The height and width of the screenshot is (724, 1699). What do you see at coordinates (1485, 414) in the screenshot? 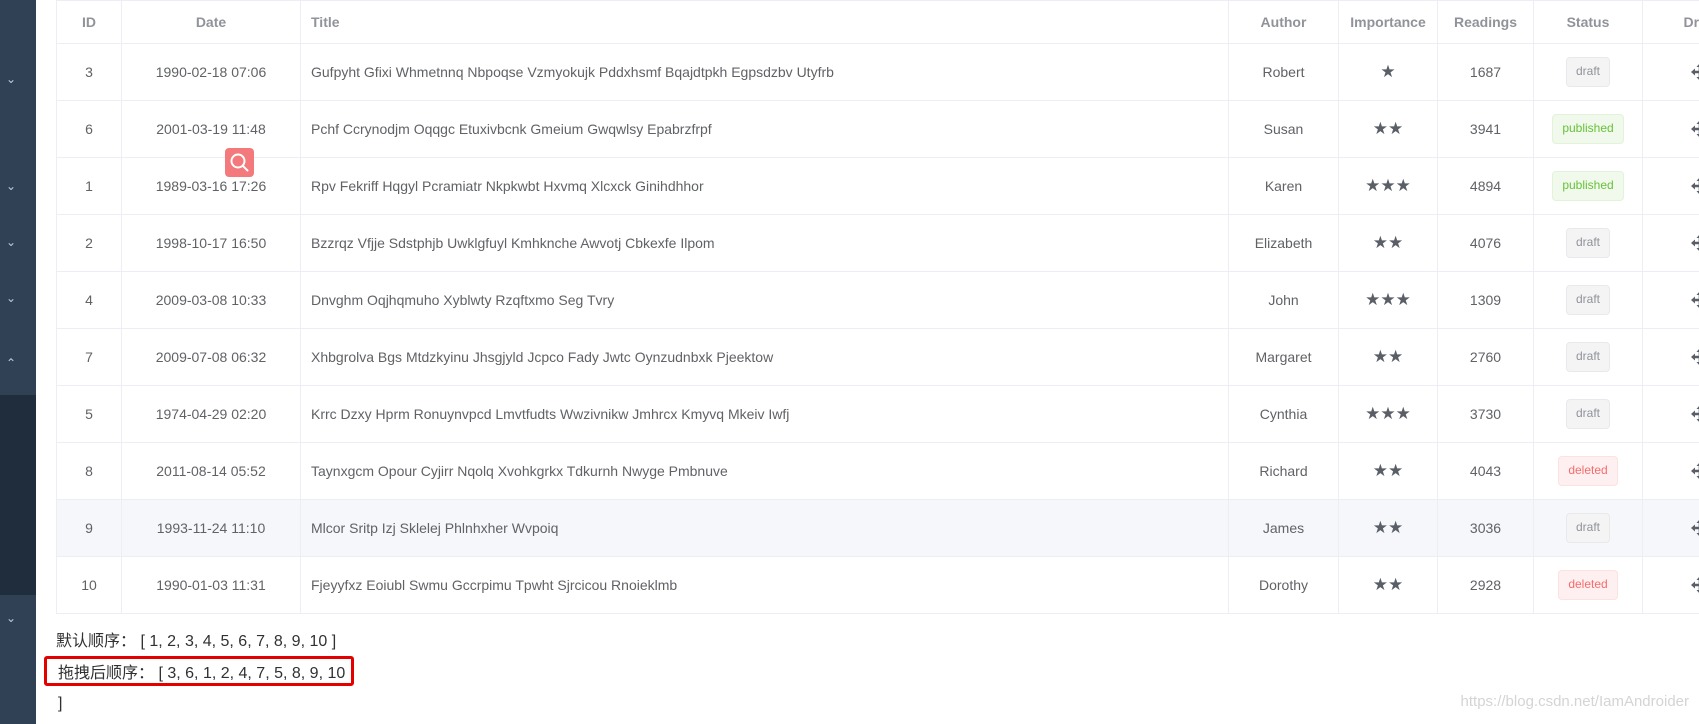
I see `cell-readings: 3730` at bounding box center [1485, 414].